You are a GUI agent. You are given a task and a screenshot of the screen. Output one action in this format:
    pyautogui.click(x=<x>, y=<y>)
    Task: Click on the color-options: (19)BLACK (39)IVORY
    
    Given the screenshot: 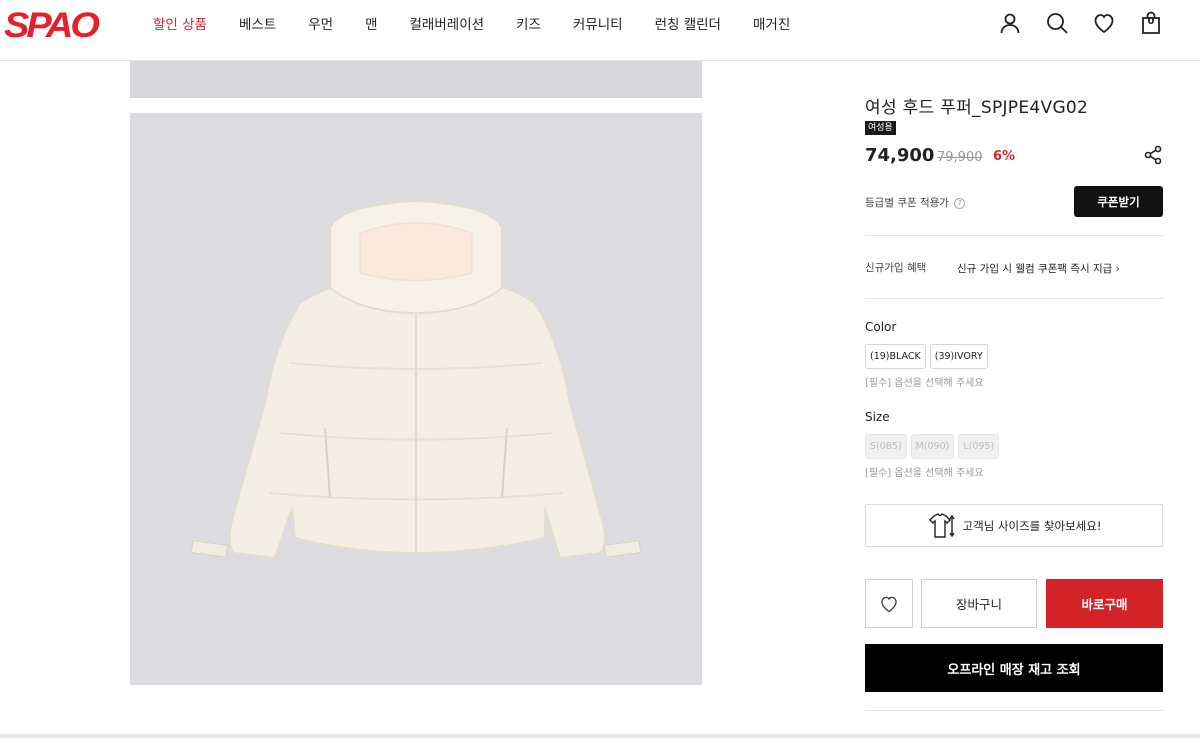 What is the action you would take?
    pyautogui.click(x=928, y=356)
    